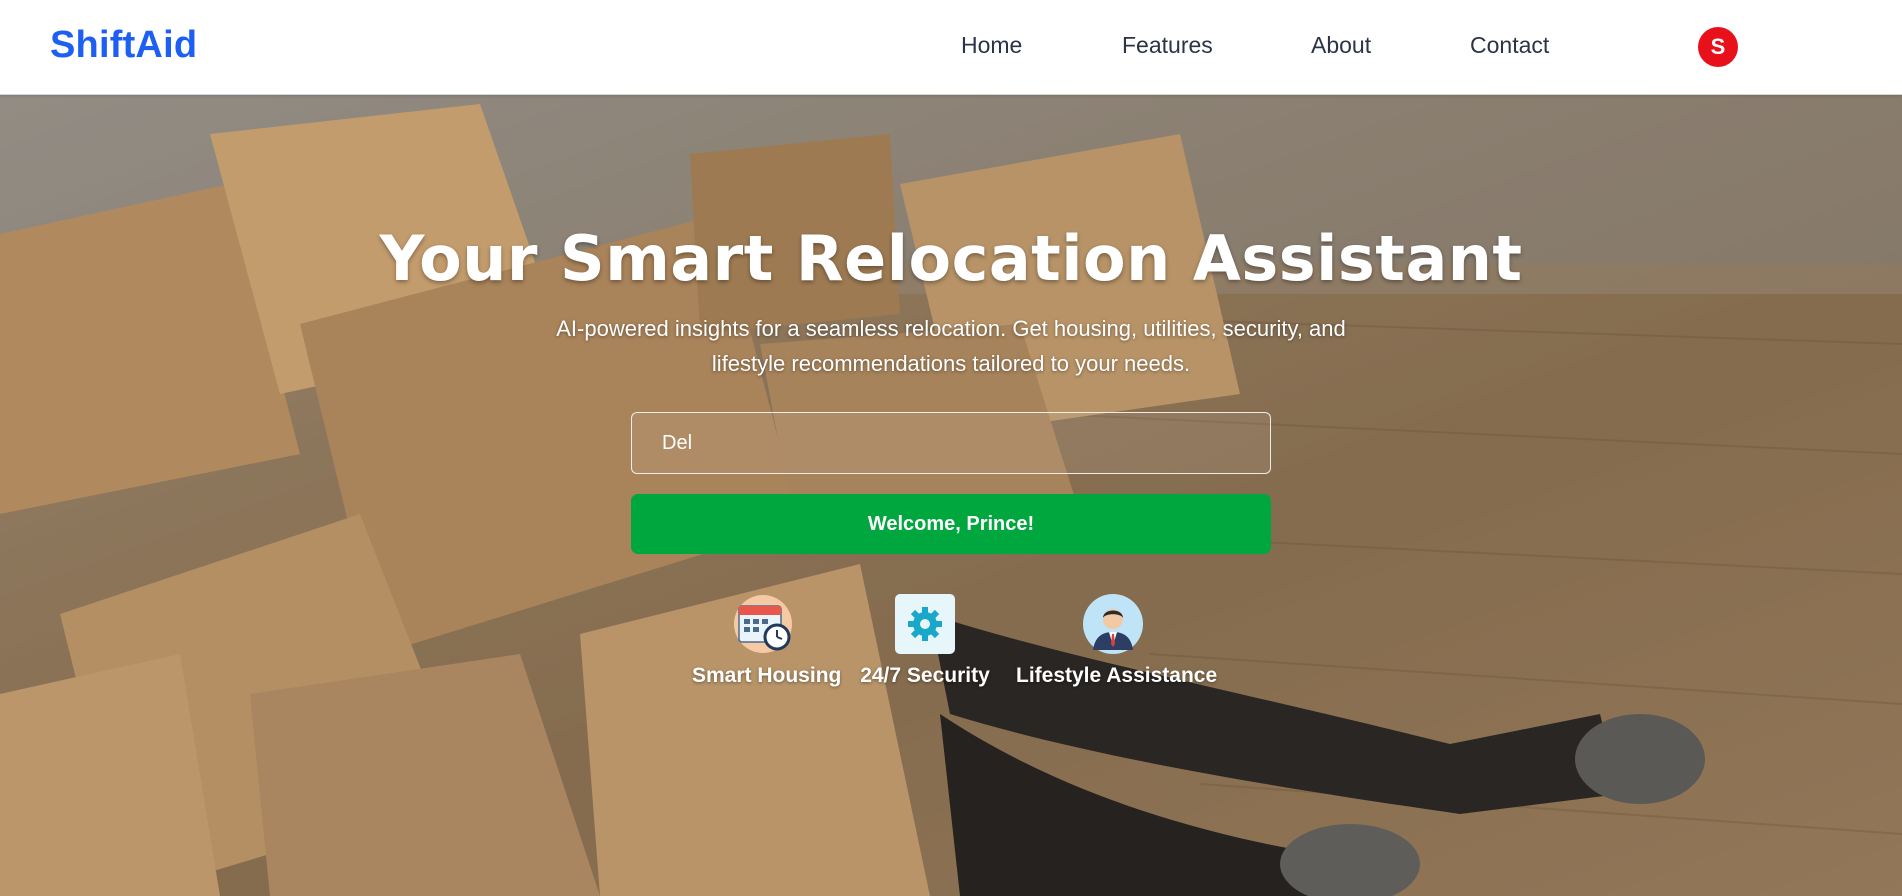 Image resolution: width=1902 pixels, height=896 pixels. Describe the element at coordinates (1509, 45) in the screenshot. I see `nav-link-contact: Contact` at that location.